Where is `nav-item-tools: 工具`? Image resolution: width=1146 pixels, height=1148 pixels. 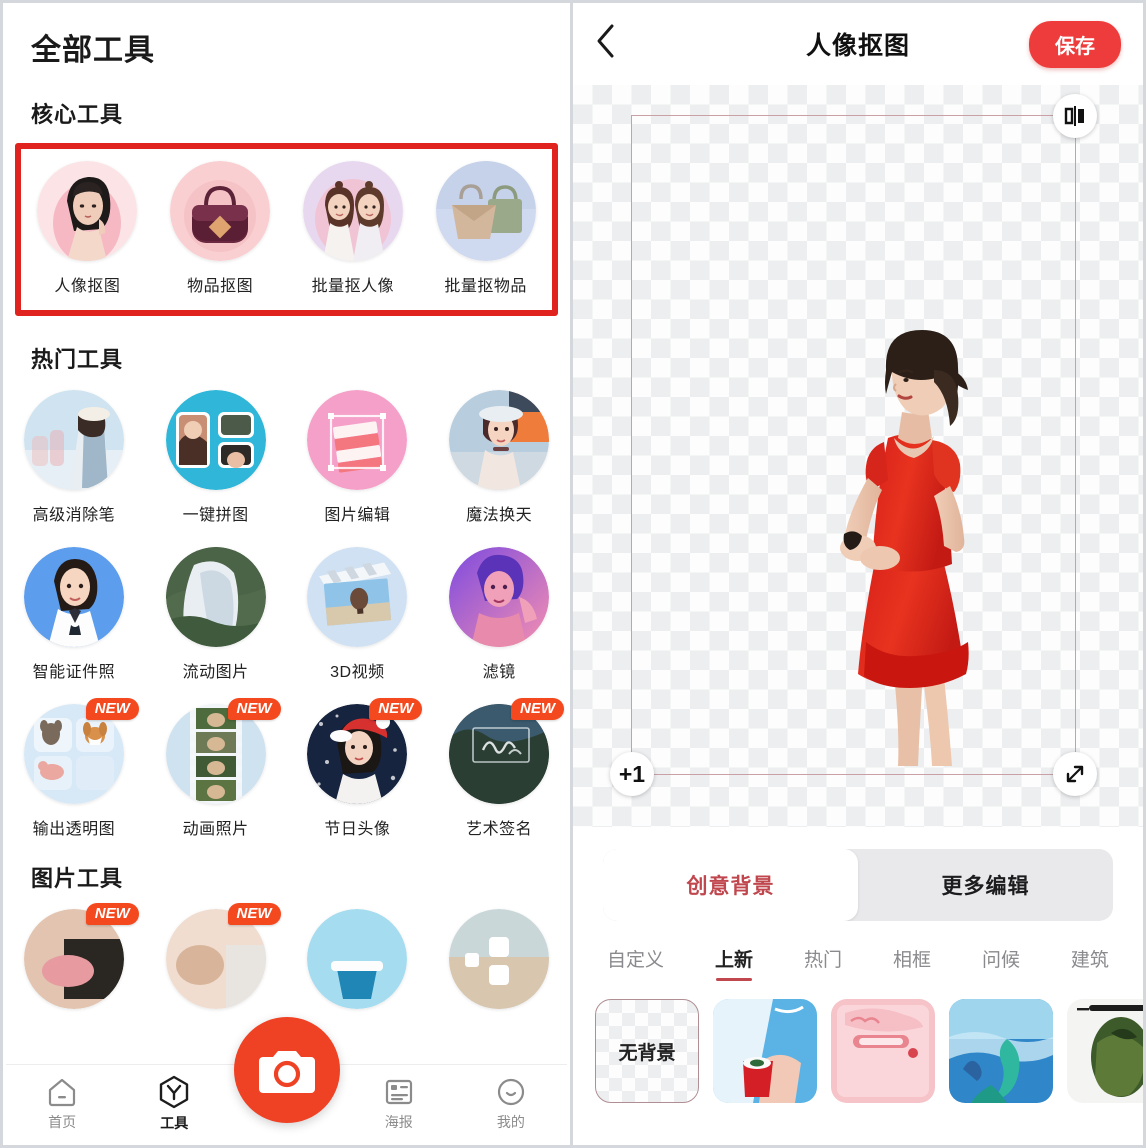
nav-item-tools: 工具 is located at coordinates (174, 1104).